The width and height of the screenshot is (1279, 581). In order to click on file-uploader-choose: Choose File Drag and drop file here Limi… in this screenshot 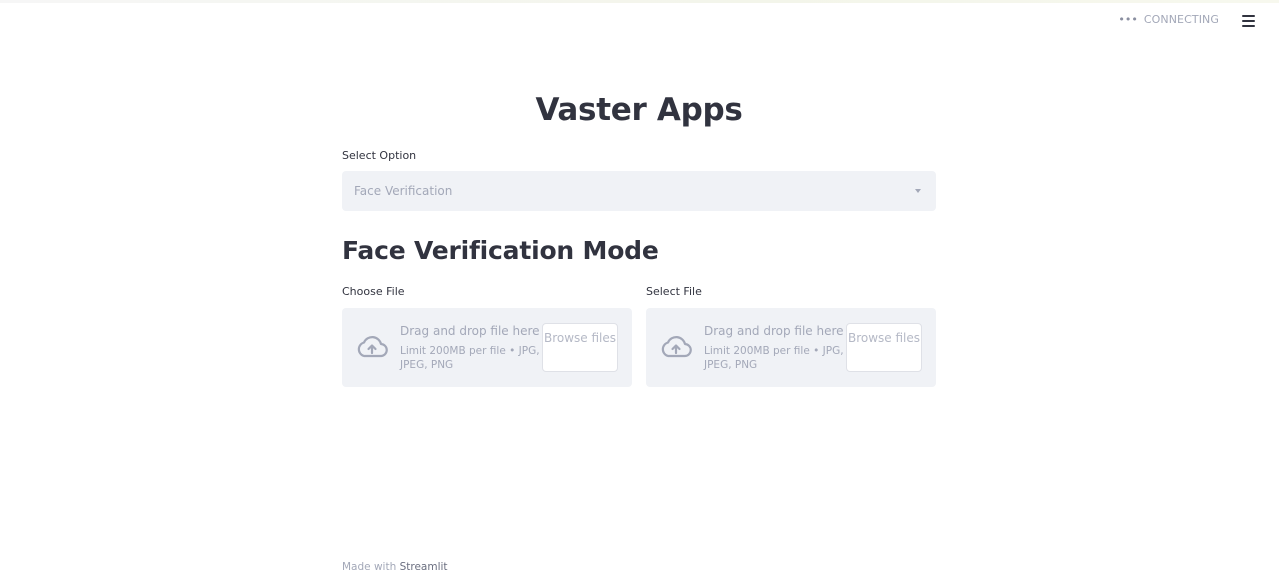, I will do `click(487, 336)`.